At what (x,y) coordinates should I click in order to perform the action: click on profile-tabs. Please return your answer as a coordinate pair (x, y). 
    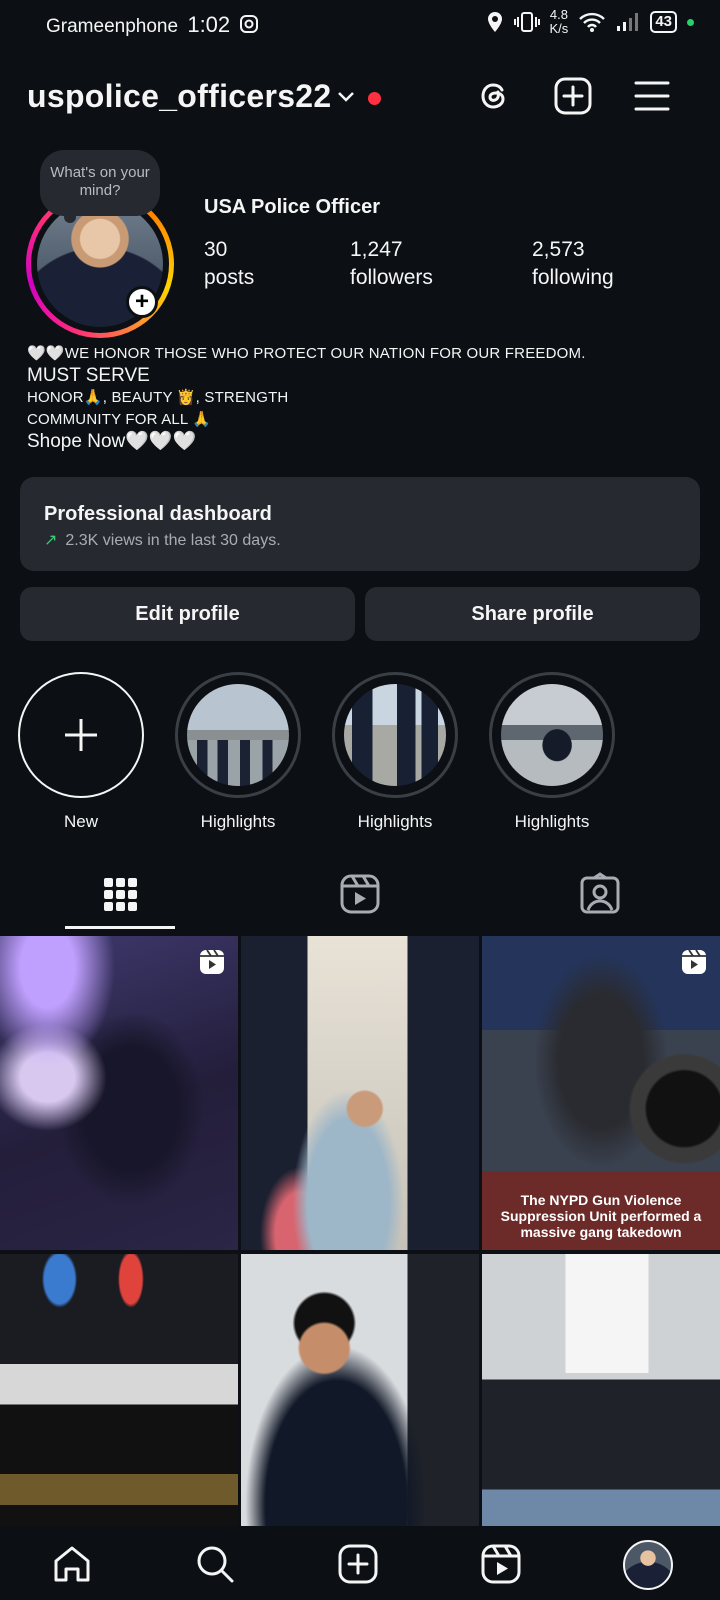
    Looking at the image, I should click on (360, 896).